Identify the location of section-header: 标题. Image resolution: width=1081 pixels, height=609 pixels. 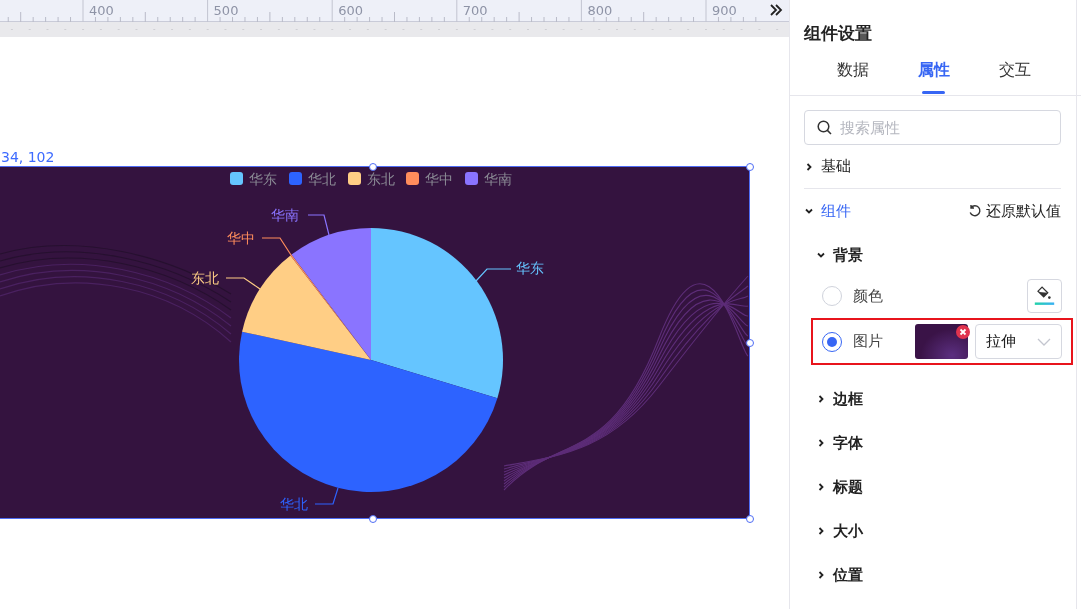
(848, 487).